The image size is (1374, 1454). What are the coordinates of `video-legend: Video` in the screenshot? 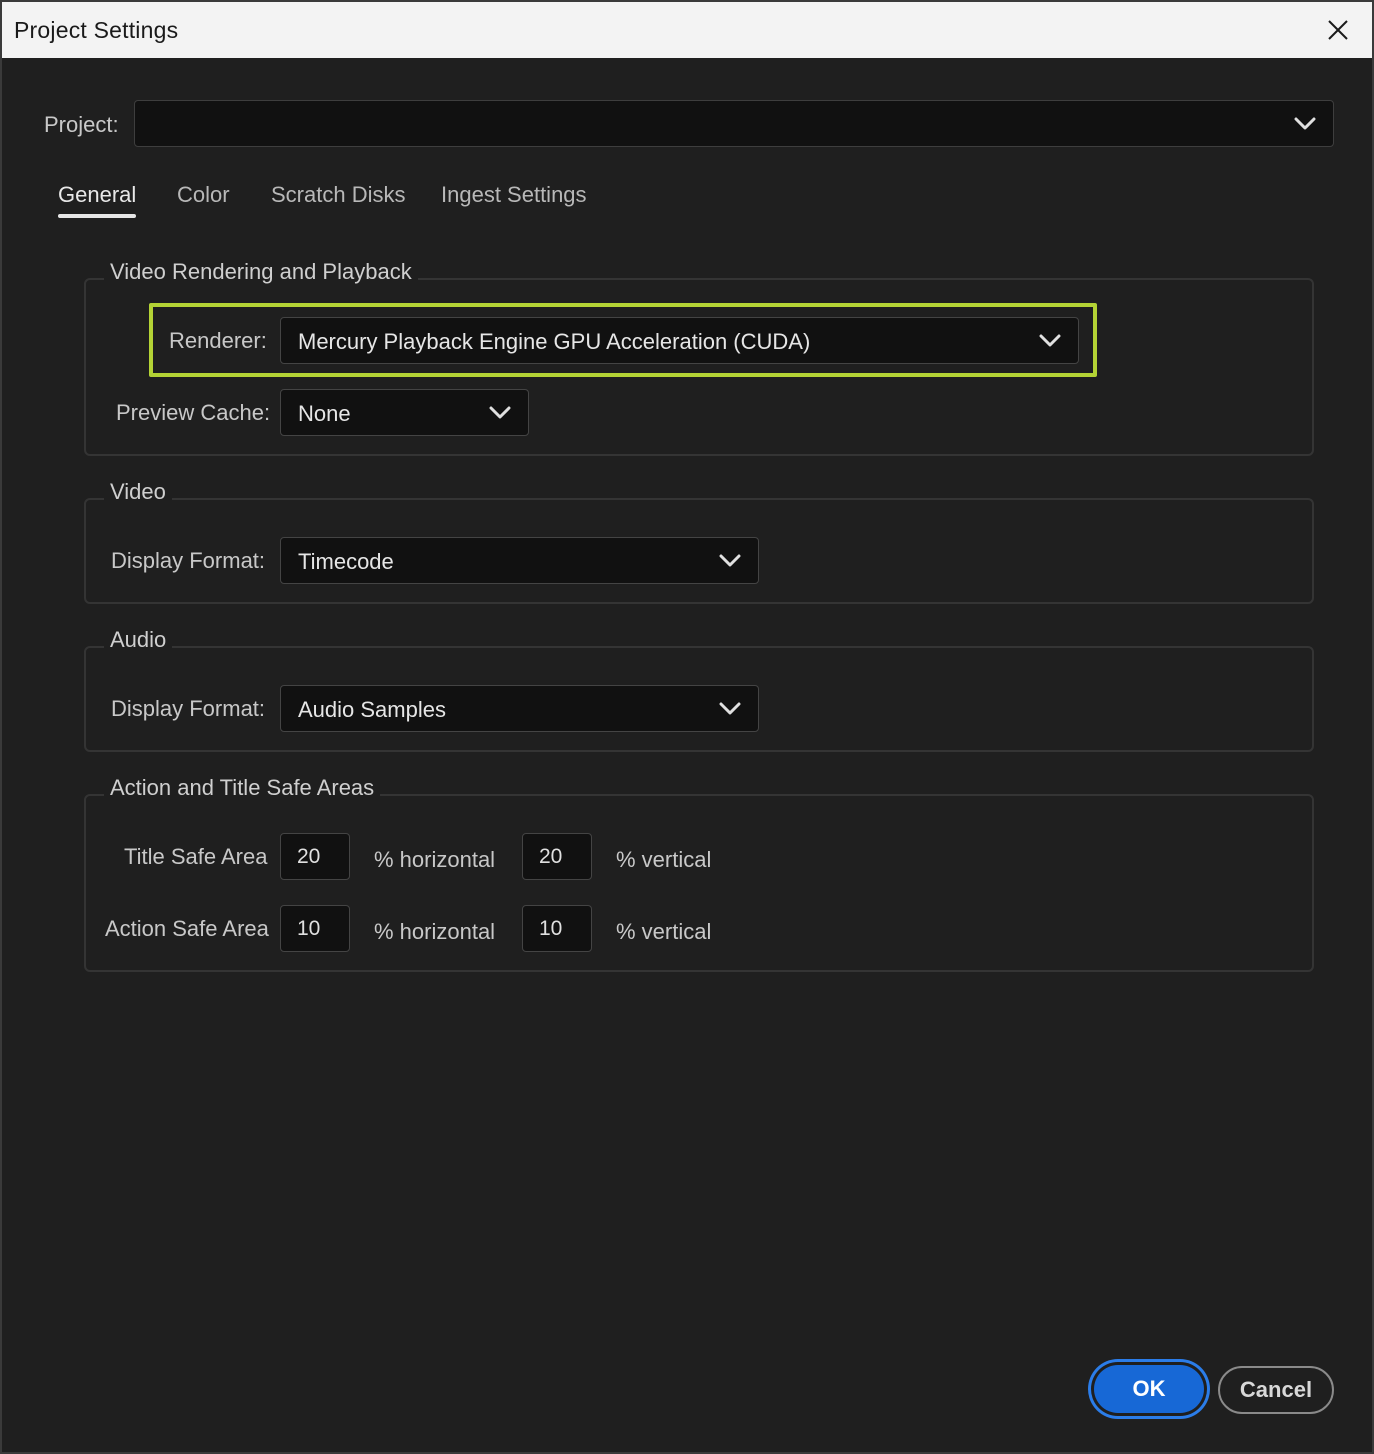 It's located at (138, 492).